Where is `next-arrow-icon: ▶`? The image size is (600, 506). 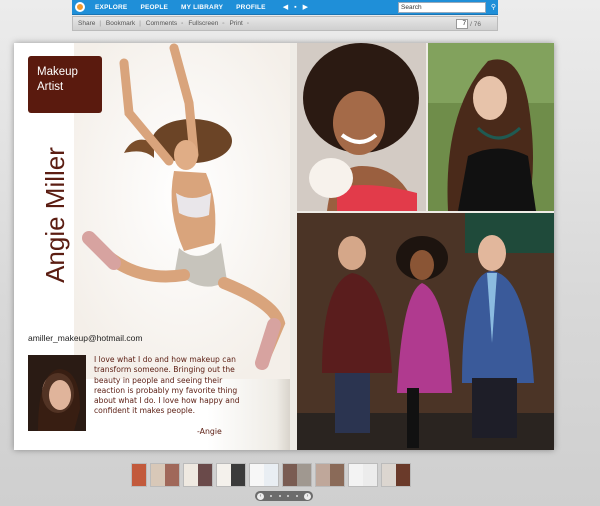 next-arrow-icon: ▶ is located at coordinates (305, 7).